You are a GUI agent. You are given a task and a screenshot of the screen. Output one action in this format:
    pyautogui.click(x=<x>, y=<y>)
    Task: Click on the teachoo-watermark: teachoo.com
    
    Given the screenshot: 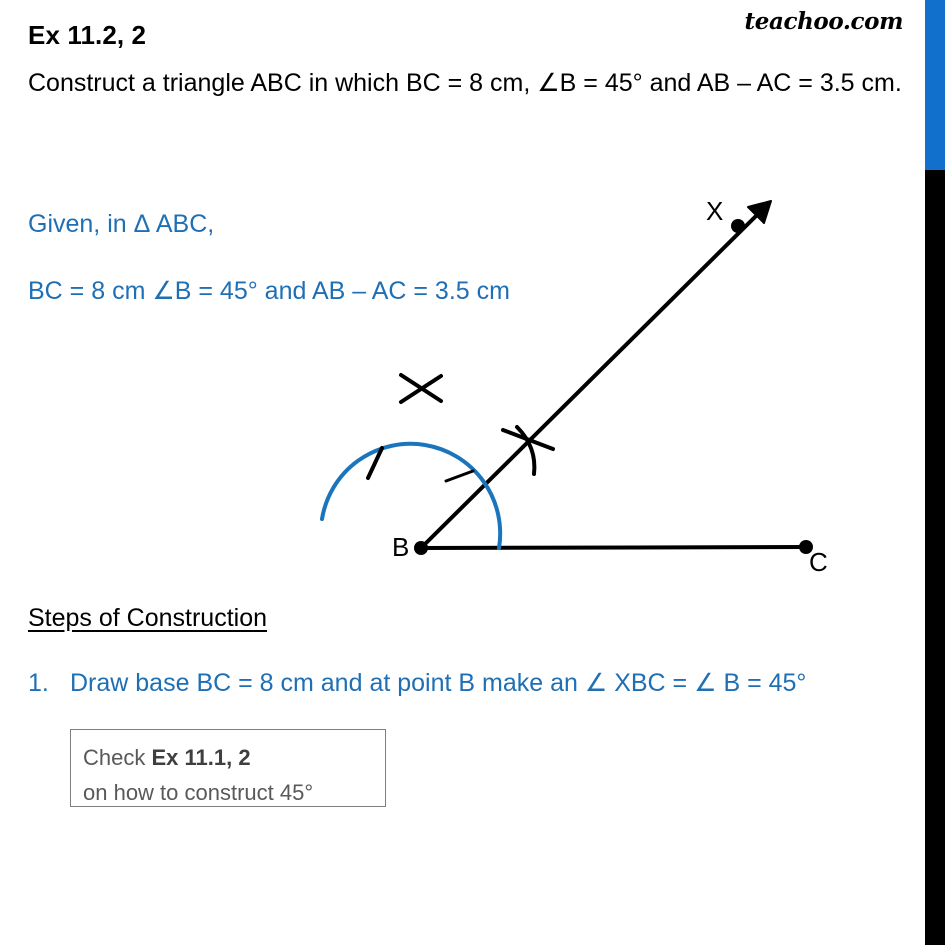 What is the action you would take?
    pyautogui.click(x=824, y=21)
    